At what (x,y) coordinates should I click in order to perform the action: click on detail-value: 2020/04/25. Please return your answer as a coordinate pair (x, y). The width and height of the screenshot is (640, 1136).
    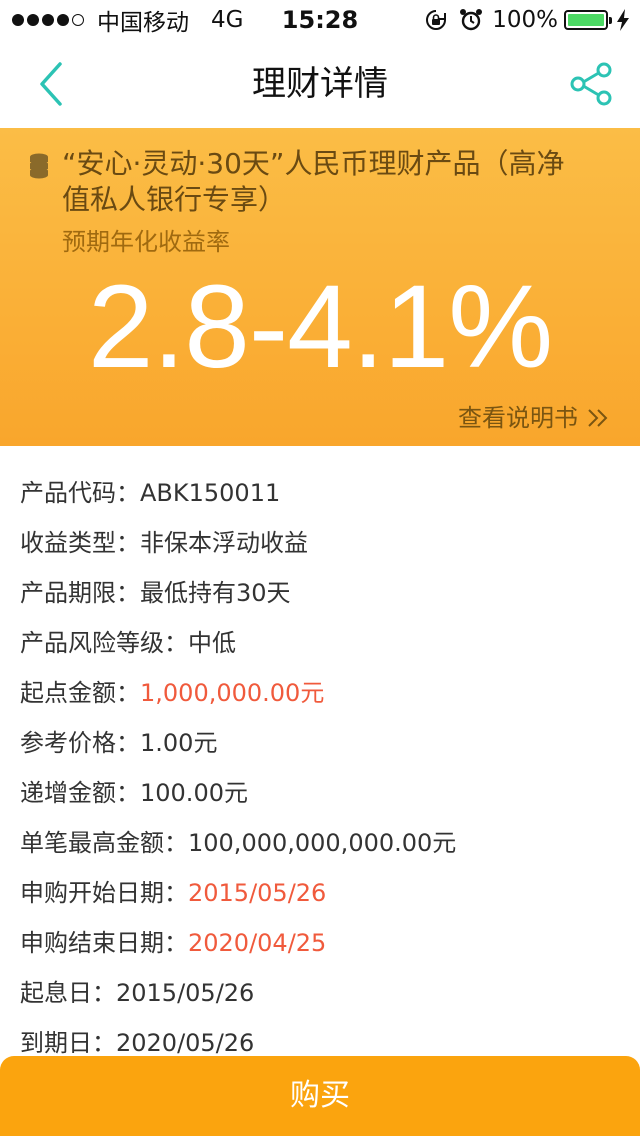
    Looking at the image, I should click on (257, 943).